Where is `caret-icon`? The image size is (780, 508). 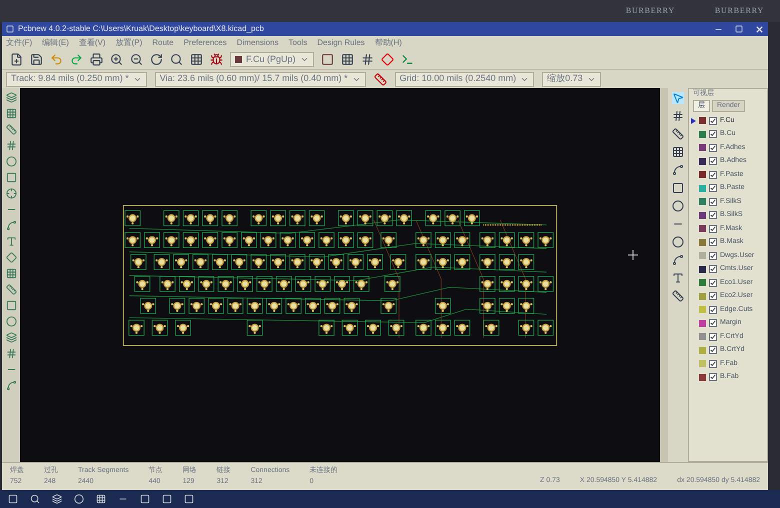
caret-icon is located at coordinates (304, 59).